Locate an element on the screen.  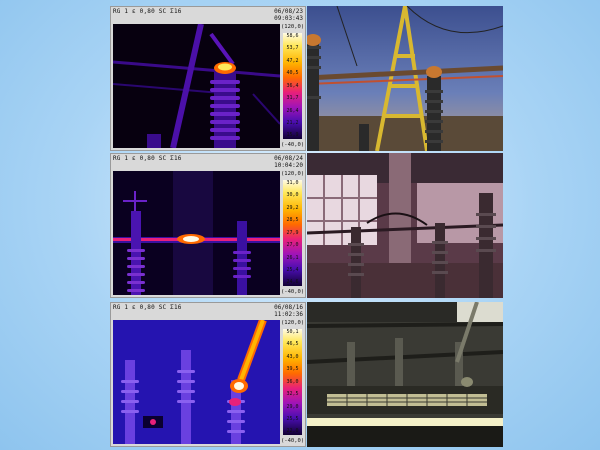
scale-tick: 53,7 is located at coordinates (292, 48).